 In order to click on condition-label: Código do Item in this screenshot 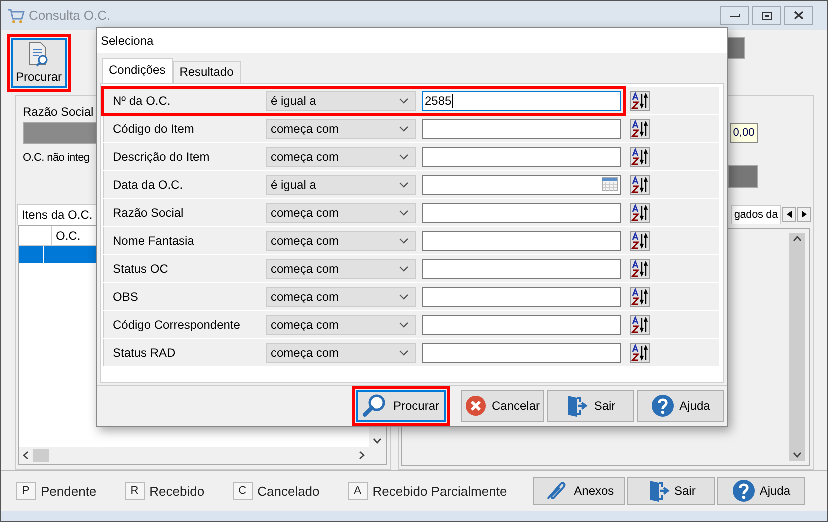, I will do `click(154, 129)`.